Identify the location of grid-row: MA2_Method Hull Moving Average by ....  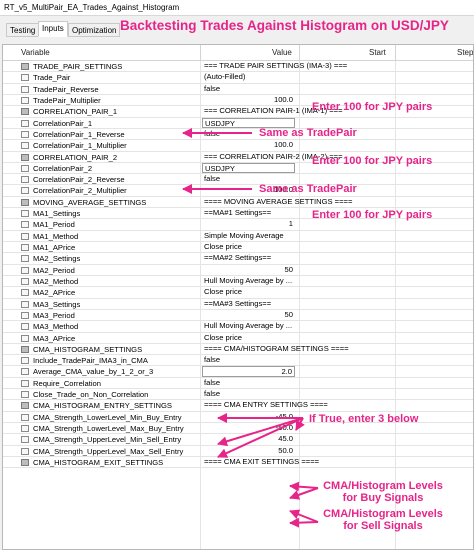
(238, 282).